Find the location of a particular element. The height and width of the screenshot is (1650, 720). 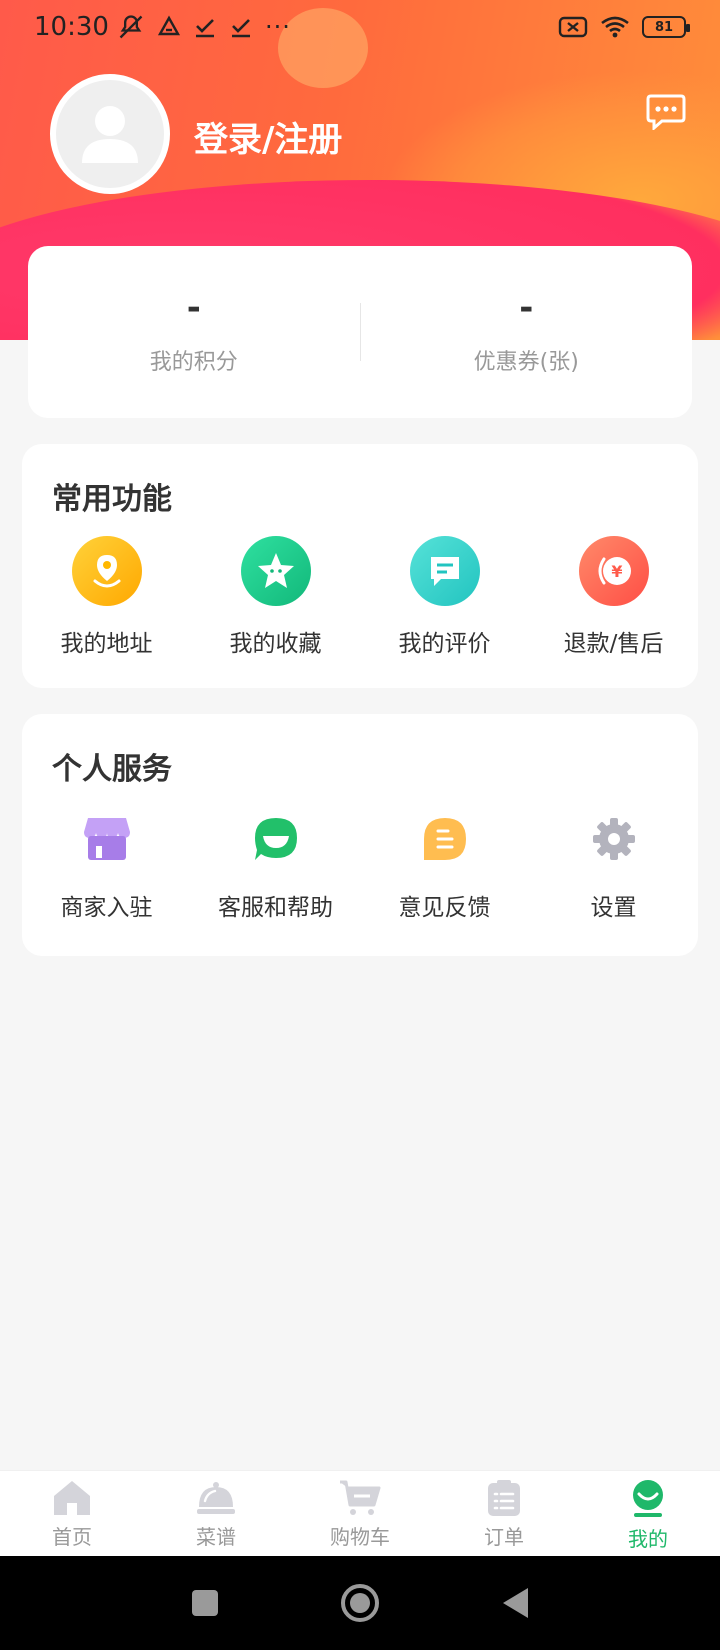

tab-cart: 购物车 is located at coordinates (360, 1513).